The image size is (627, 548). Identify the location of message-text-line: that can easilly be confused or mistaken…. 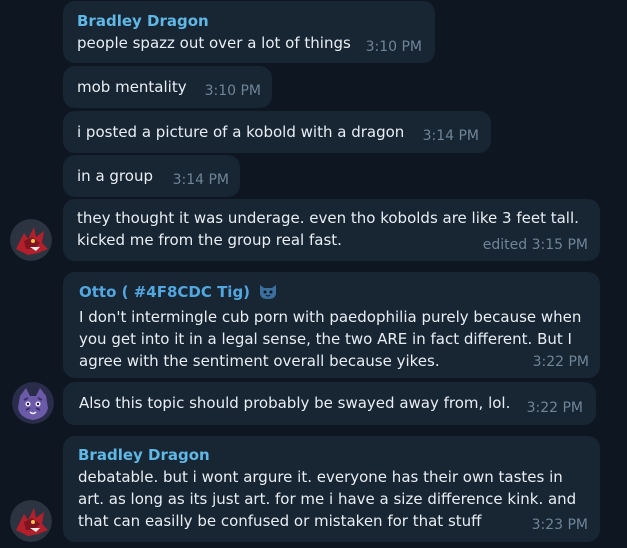
(280, 521).